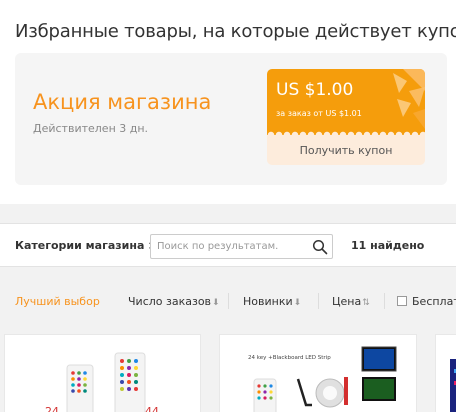 This screenshot has width=456, height=412. I want to click on free-shipping-filter: Бесплатная доставка, so click(426, 301).